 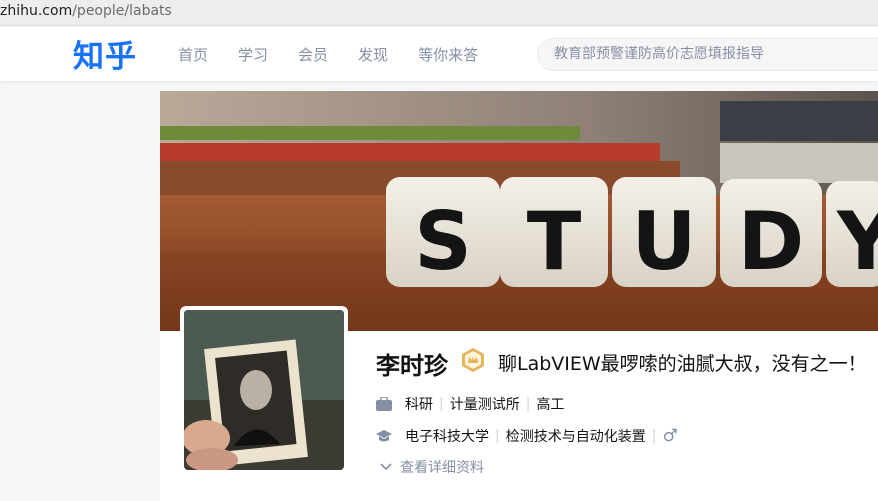 I want to click on job-title: 高工, so click(x=550, y=405).